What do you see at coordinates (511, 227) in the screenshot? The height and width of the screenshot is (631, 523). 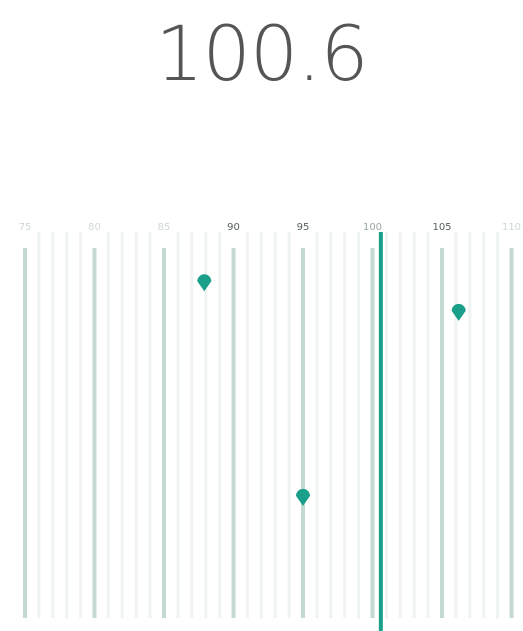 I see `scale-label: 110` at bounding box center [511, 227].